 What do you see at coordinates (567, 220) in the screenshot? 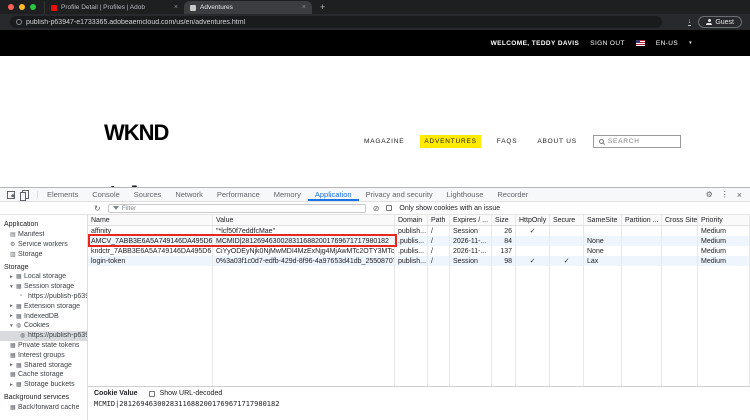
I see `column-secure: Secure` at bounding box center [567, 220].